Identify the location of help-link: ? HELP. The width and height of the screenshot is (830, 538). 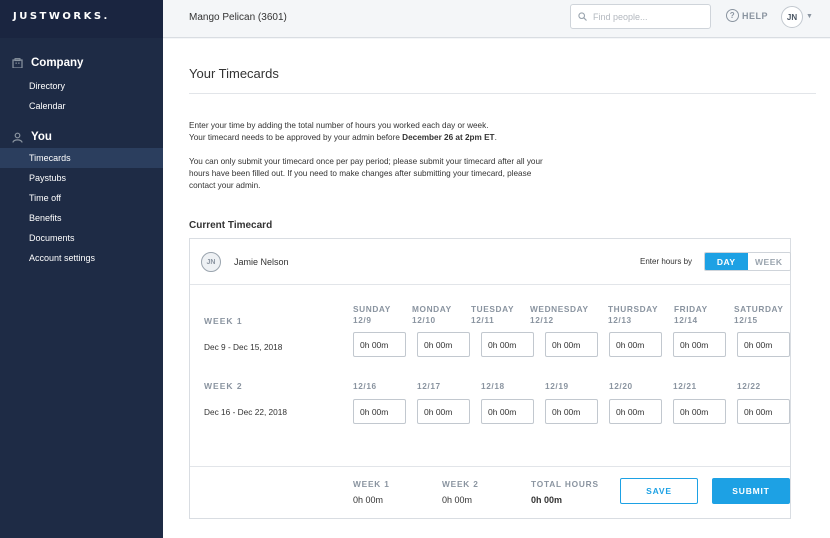
(747, 15).